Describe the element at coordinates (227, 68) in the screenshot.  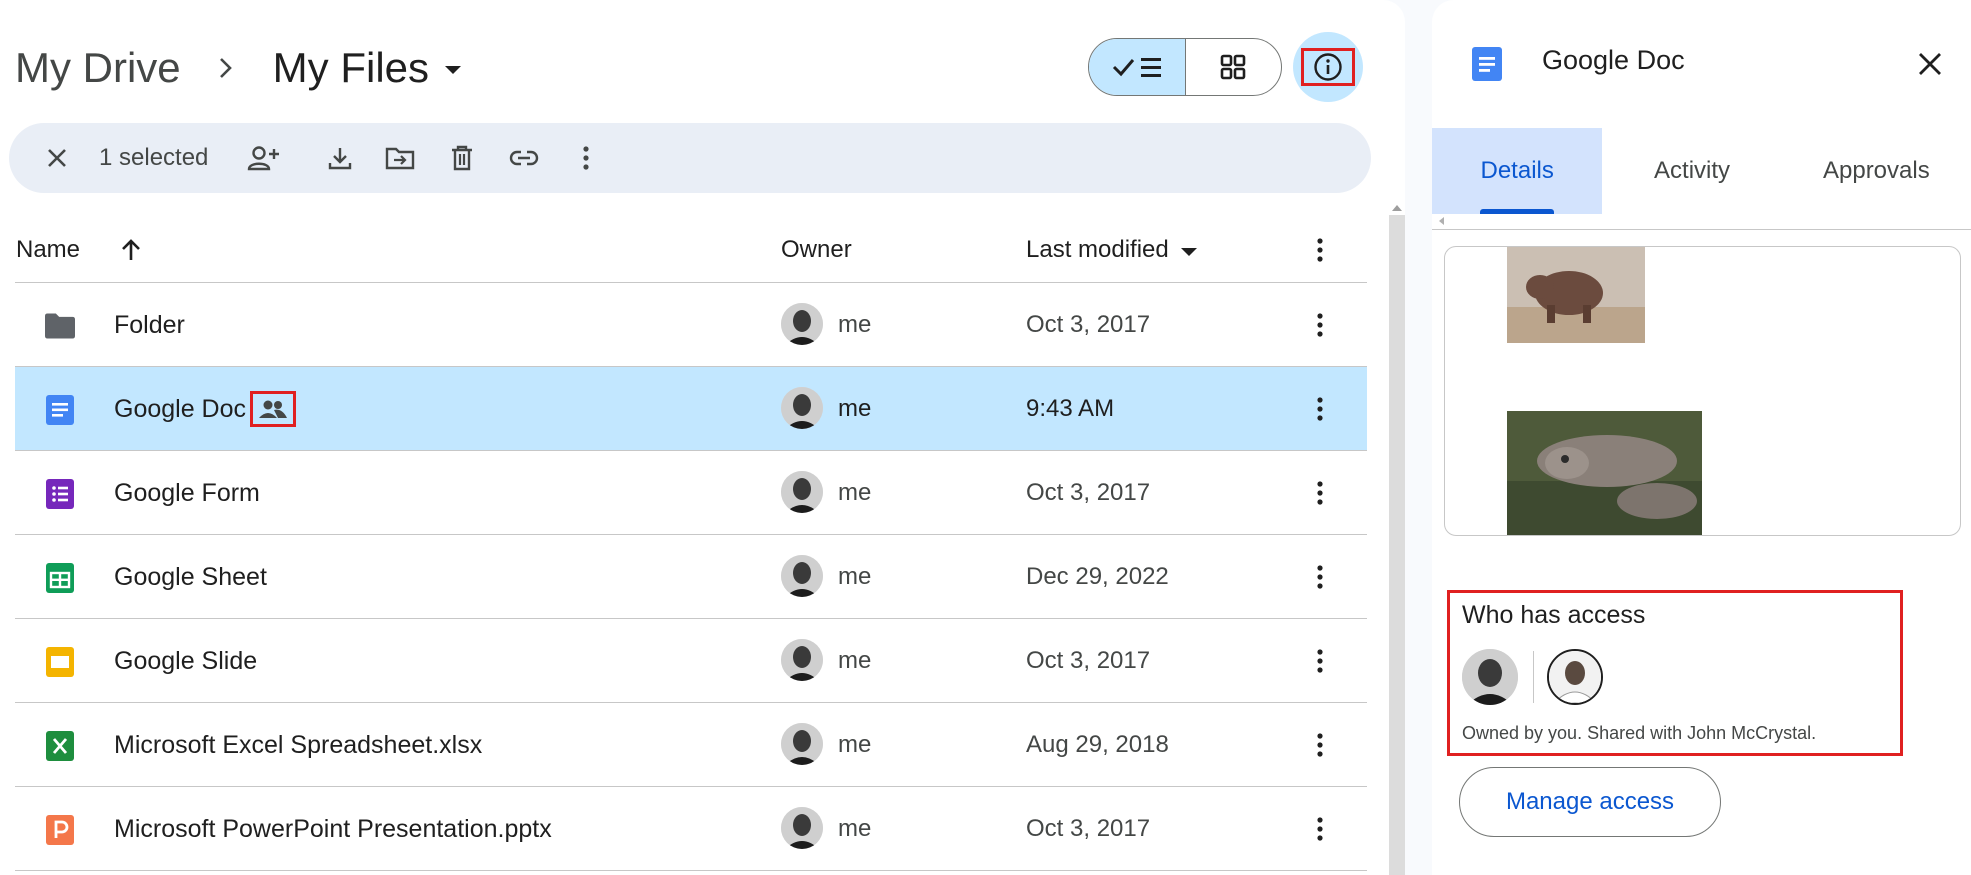
I see `chevron-right-icon` at that location.